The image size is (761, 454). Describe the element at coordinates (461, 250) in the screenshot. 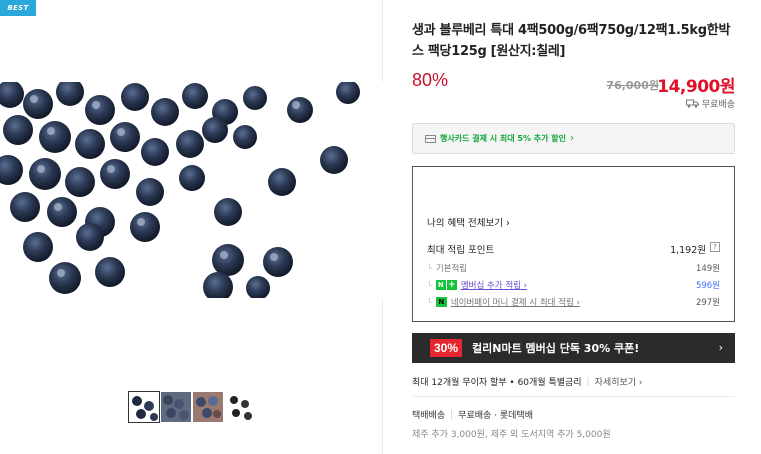

I see `max-points-label: 최대 적립 포인트` at that location.